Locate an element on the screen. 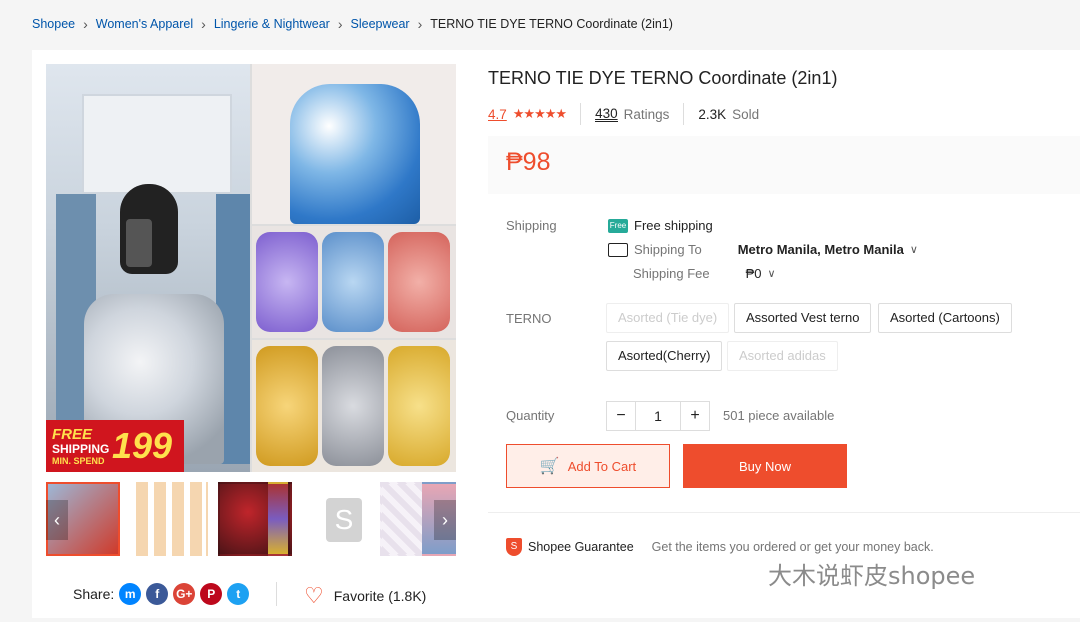 The height and width of the screenshot is (622, 1080). variation-option-cherry: Asorted(Cherry) is located at coordinates (664, 356).